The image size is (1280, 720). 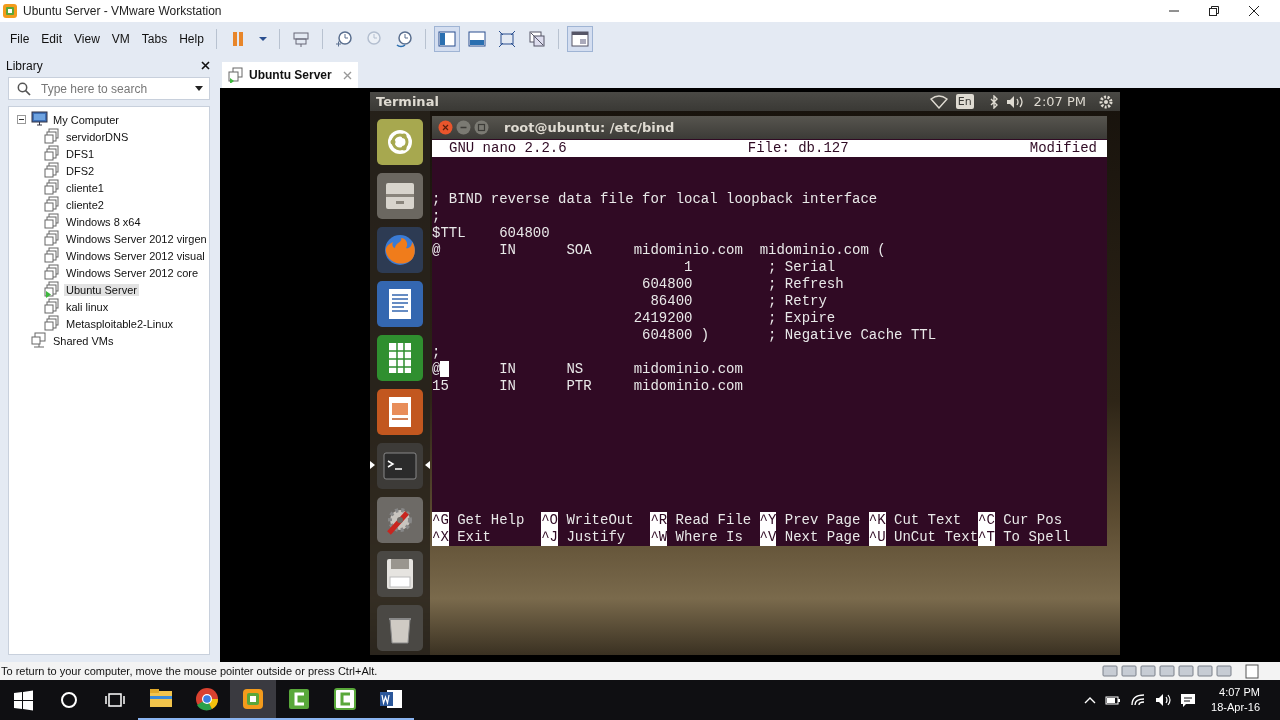 What do you see at coordinates (822, 537) in the screenshot?
I see `shortcut-label: Next Page` at bounding box center [822, 537].